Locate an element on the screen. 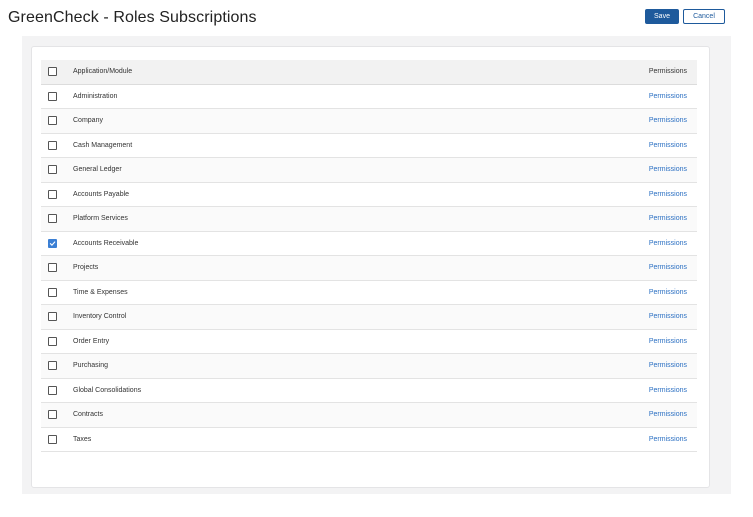  module-name: General Ledger is located at coordinates (97, 170).